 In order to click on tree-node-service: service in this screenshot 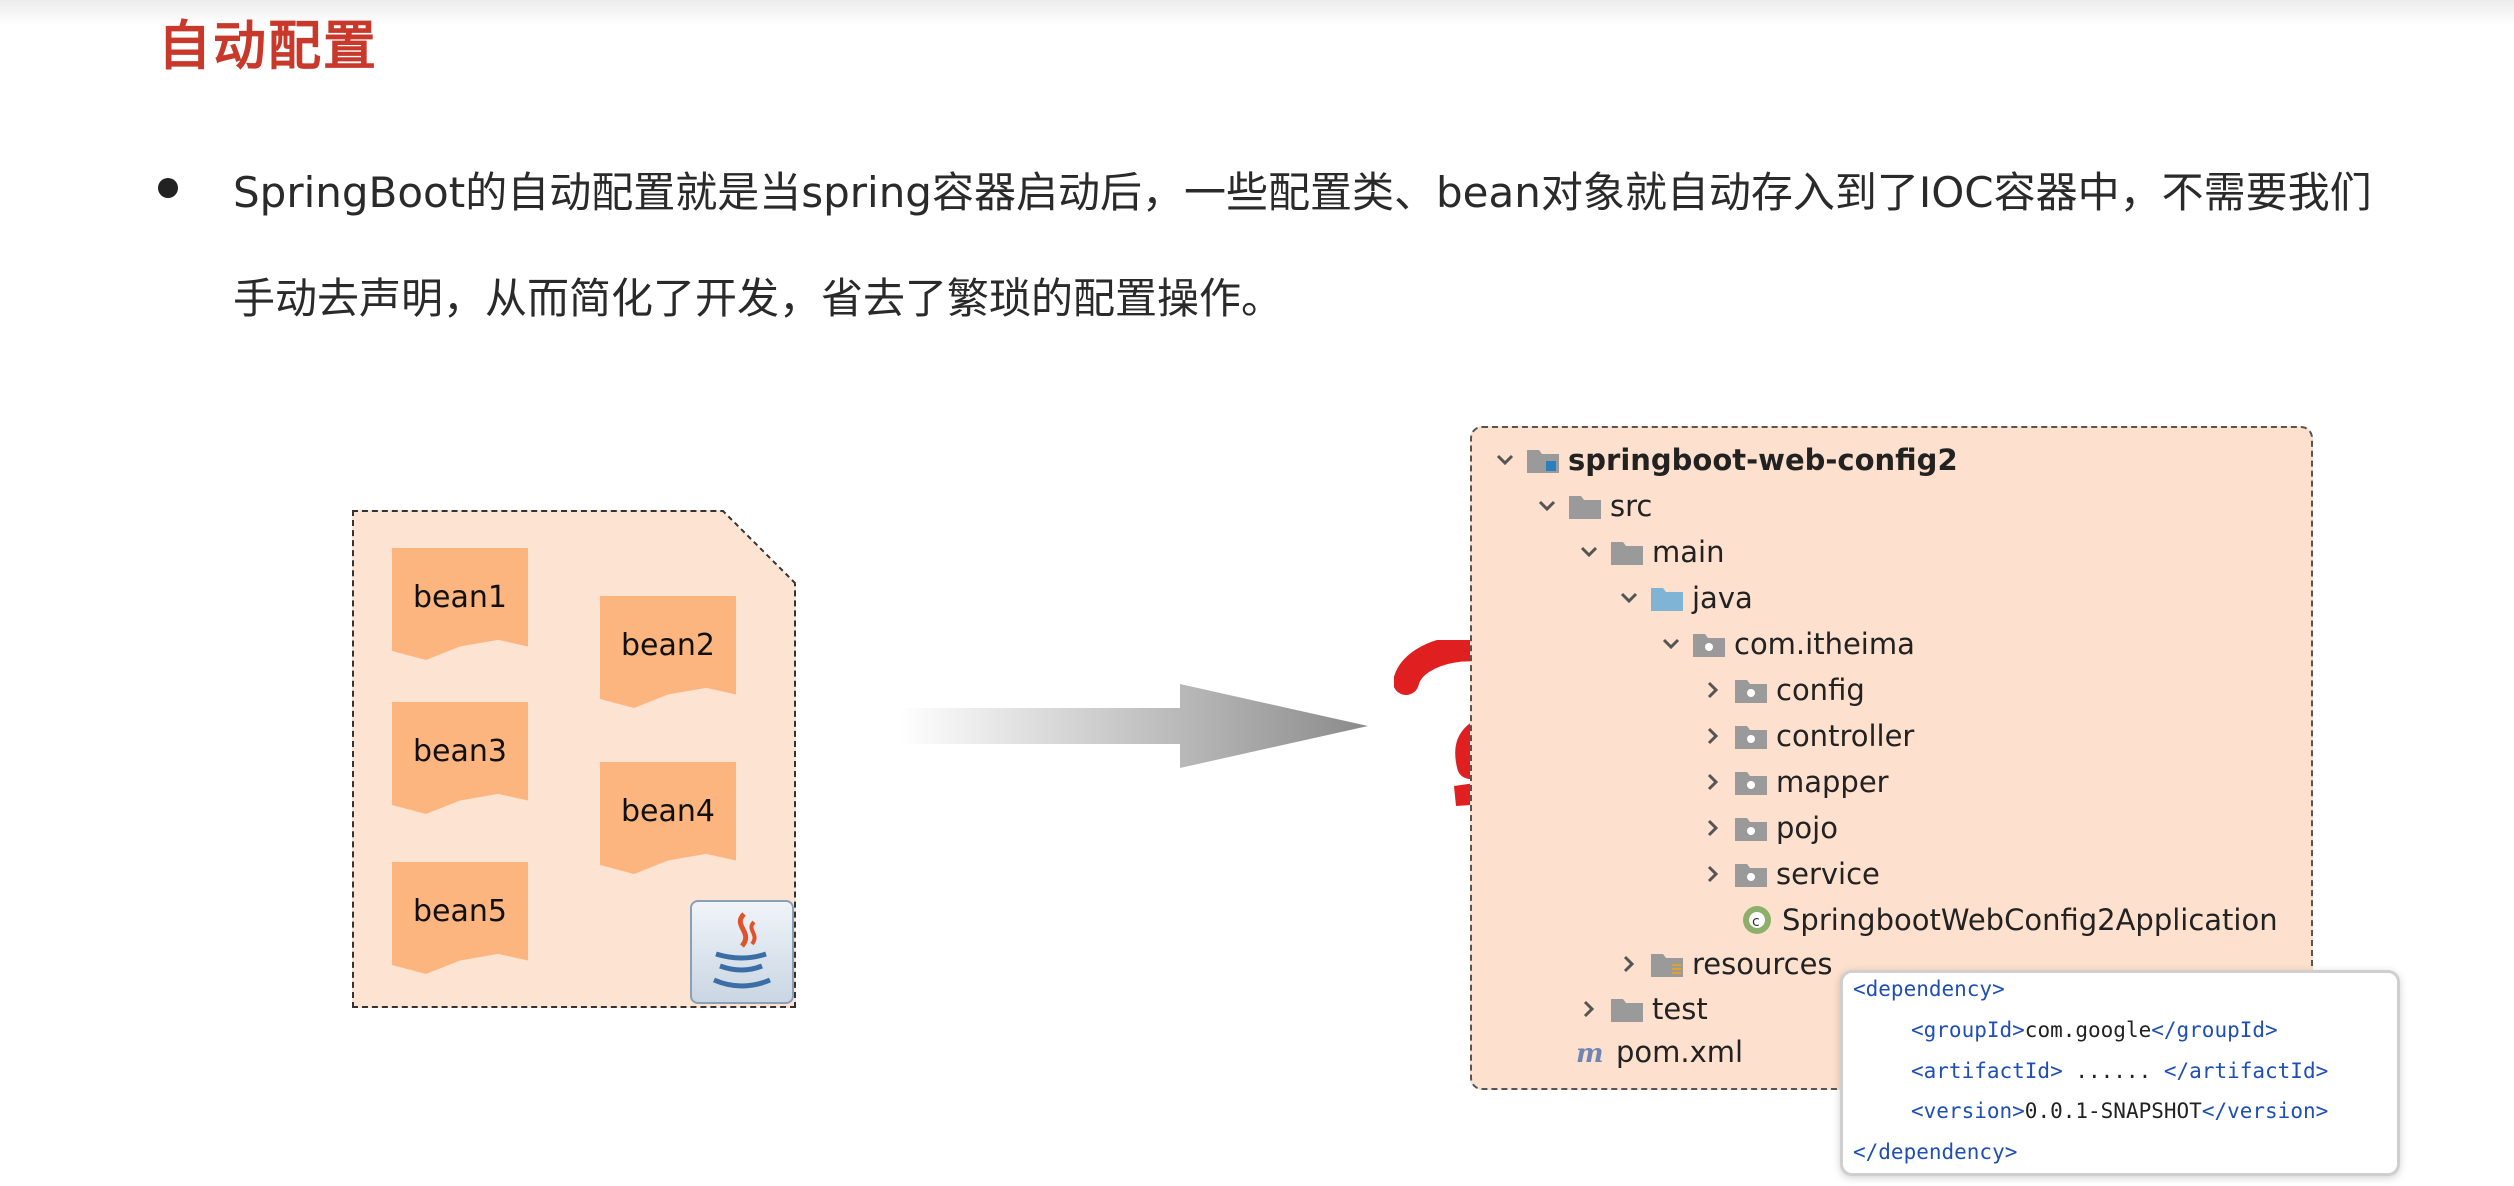, I will do `click(1789, 874)`.